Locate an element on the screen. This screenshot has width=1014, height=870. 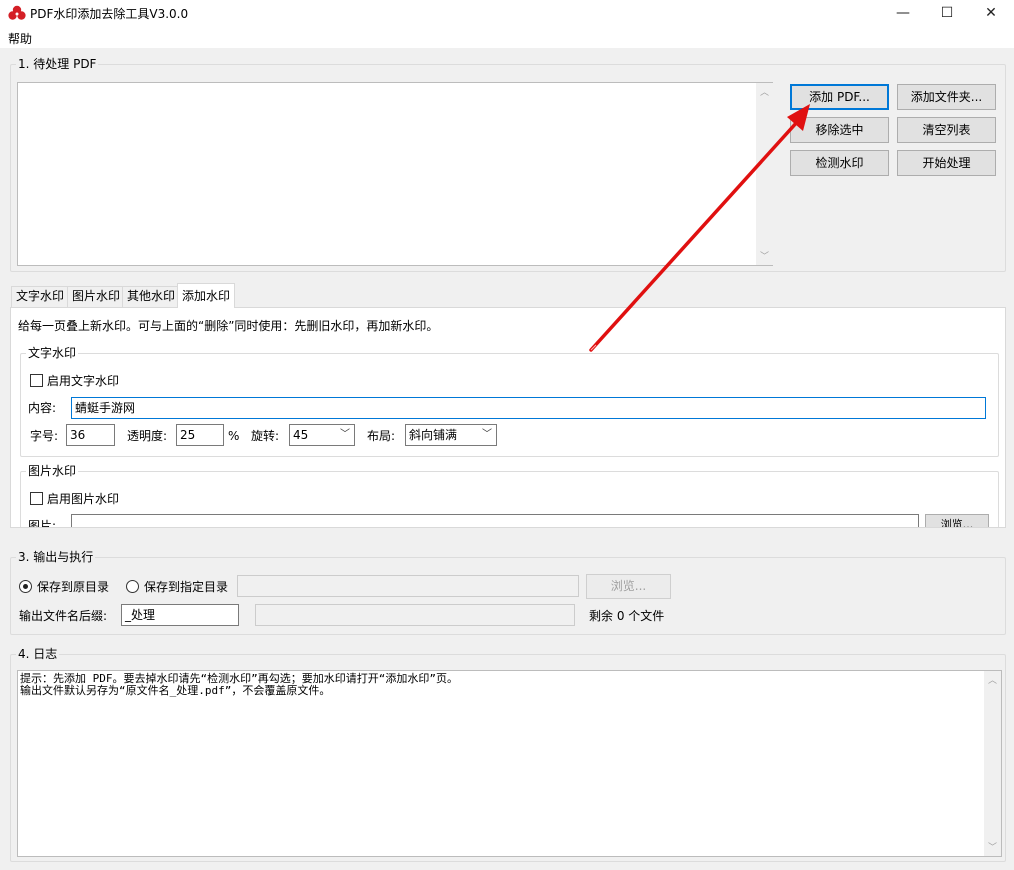
menu-help: 帮助 is located at coordinates (20, 38).